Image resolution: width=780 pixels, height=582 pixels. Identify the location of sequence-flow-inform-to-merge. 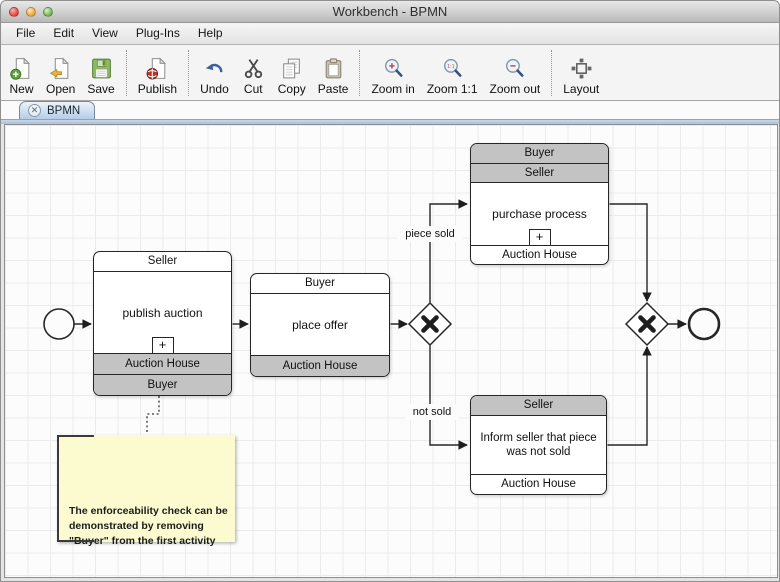
(629, 396).